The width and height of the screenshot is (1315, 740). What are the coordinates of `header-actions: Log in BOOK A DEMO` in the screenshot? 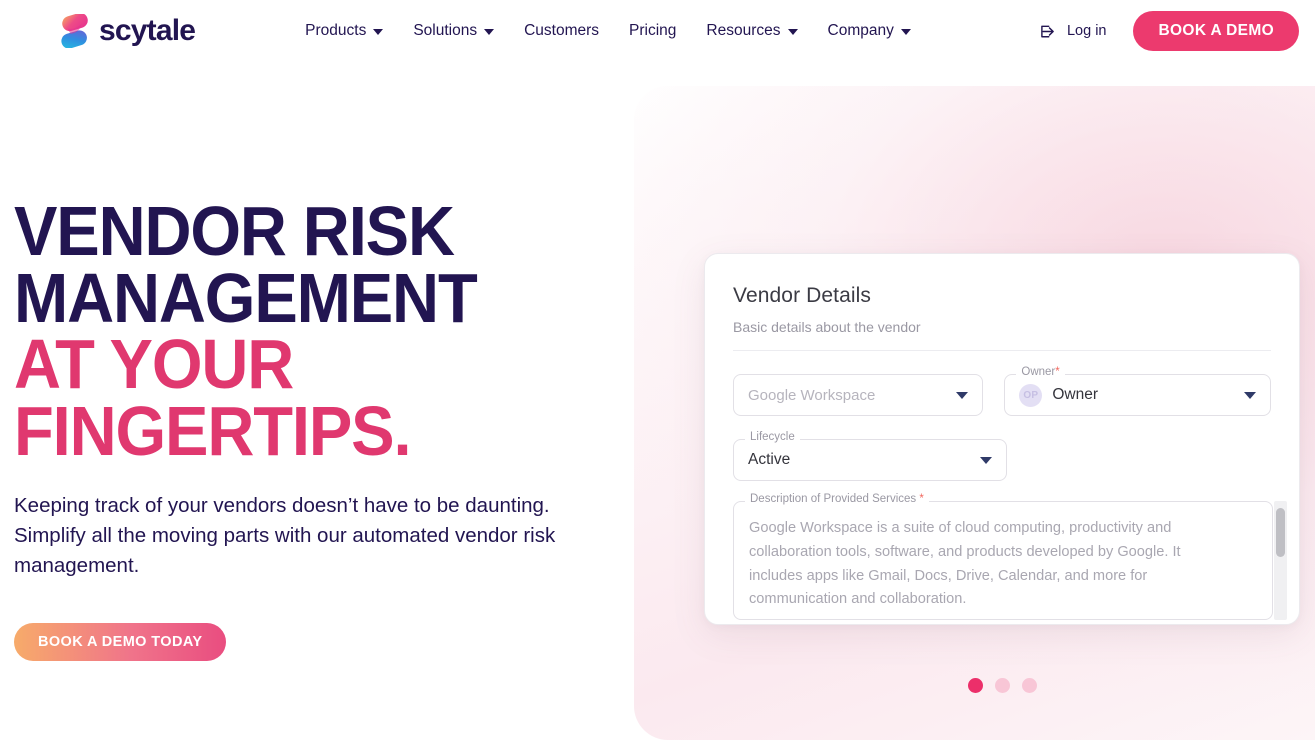 It's located at (1169, 31).